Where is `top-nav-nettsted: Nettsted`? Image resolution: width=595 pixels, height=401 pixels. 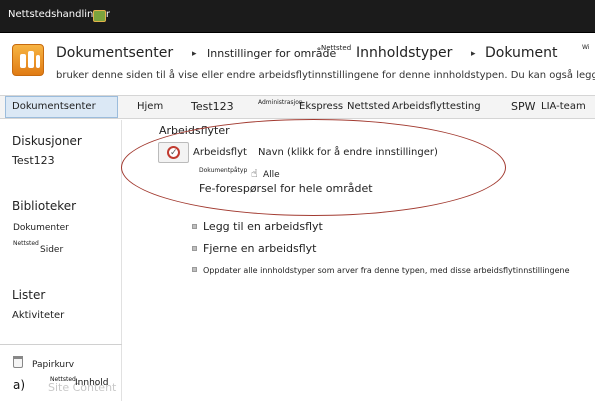
top-nav-nettsted: Nettsted is located at coordinates (368, 106).